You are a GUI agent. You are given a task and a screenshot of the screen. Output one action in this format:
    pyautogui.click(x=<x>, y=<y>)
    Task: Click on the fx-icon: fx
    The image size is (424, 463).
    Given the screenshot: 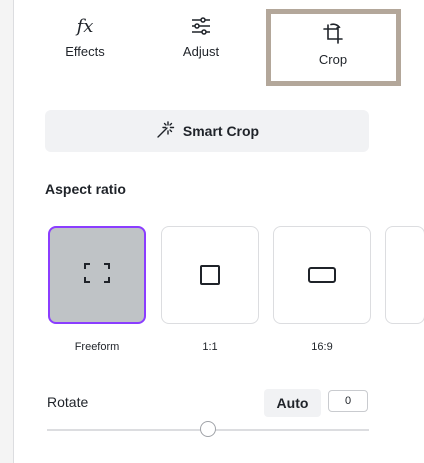 What is the action you would take?
    pyautogui.click(x=85, y=26)
    